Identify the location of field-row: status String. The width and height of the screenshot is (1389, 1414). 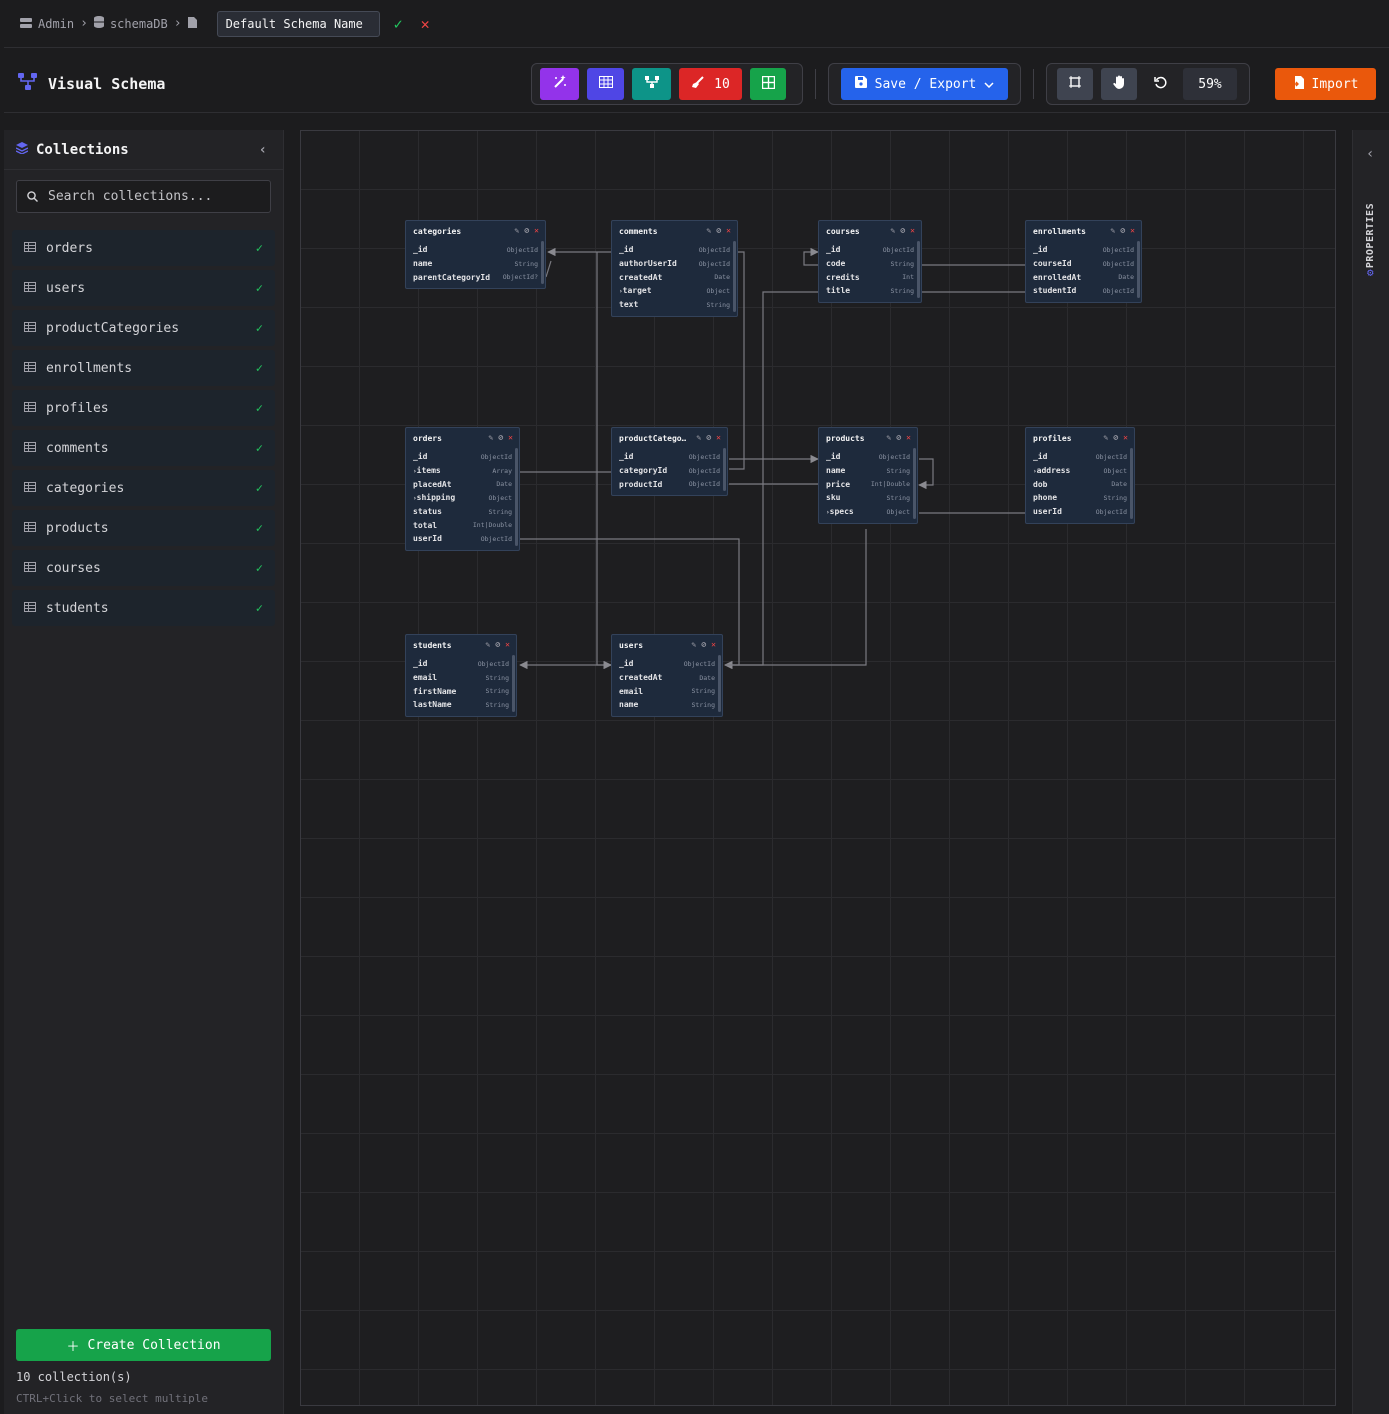
(462, 512).